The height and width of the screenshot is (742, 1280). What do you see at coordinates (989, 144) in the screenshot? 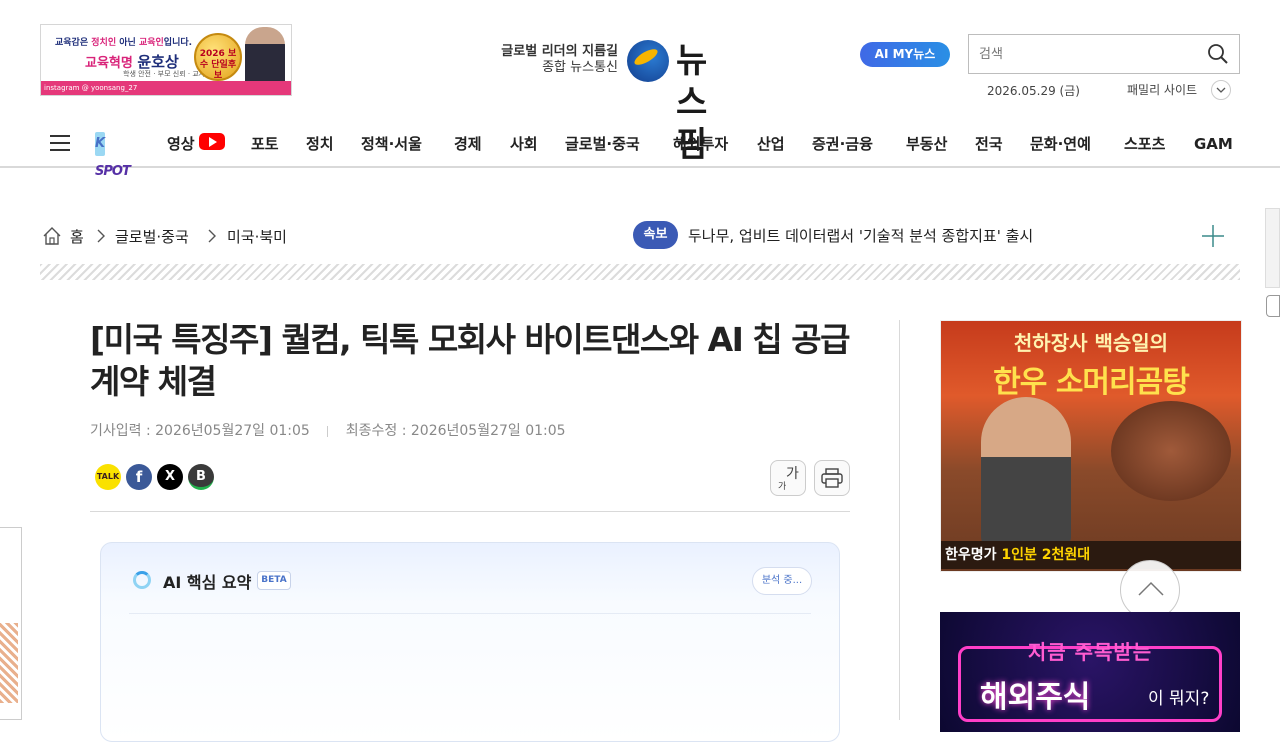
I see `nav-item-national: 전국` at bounding box center [989, 144].